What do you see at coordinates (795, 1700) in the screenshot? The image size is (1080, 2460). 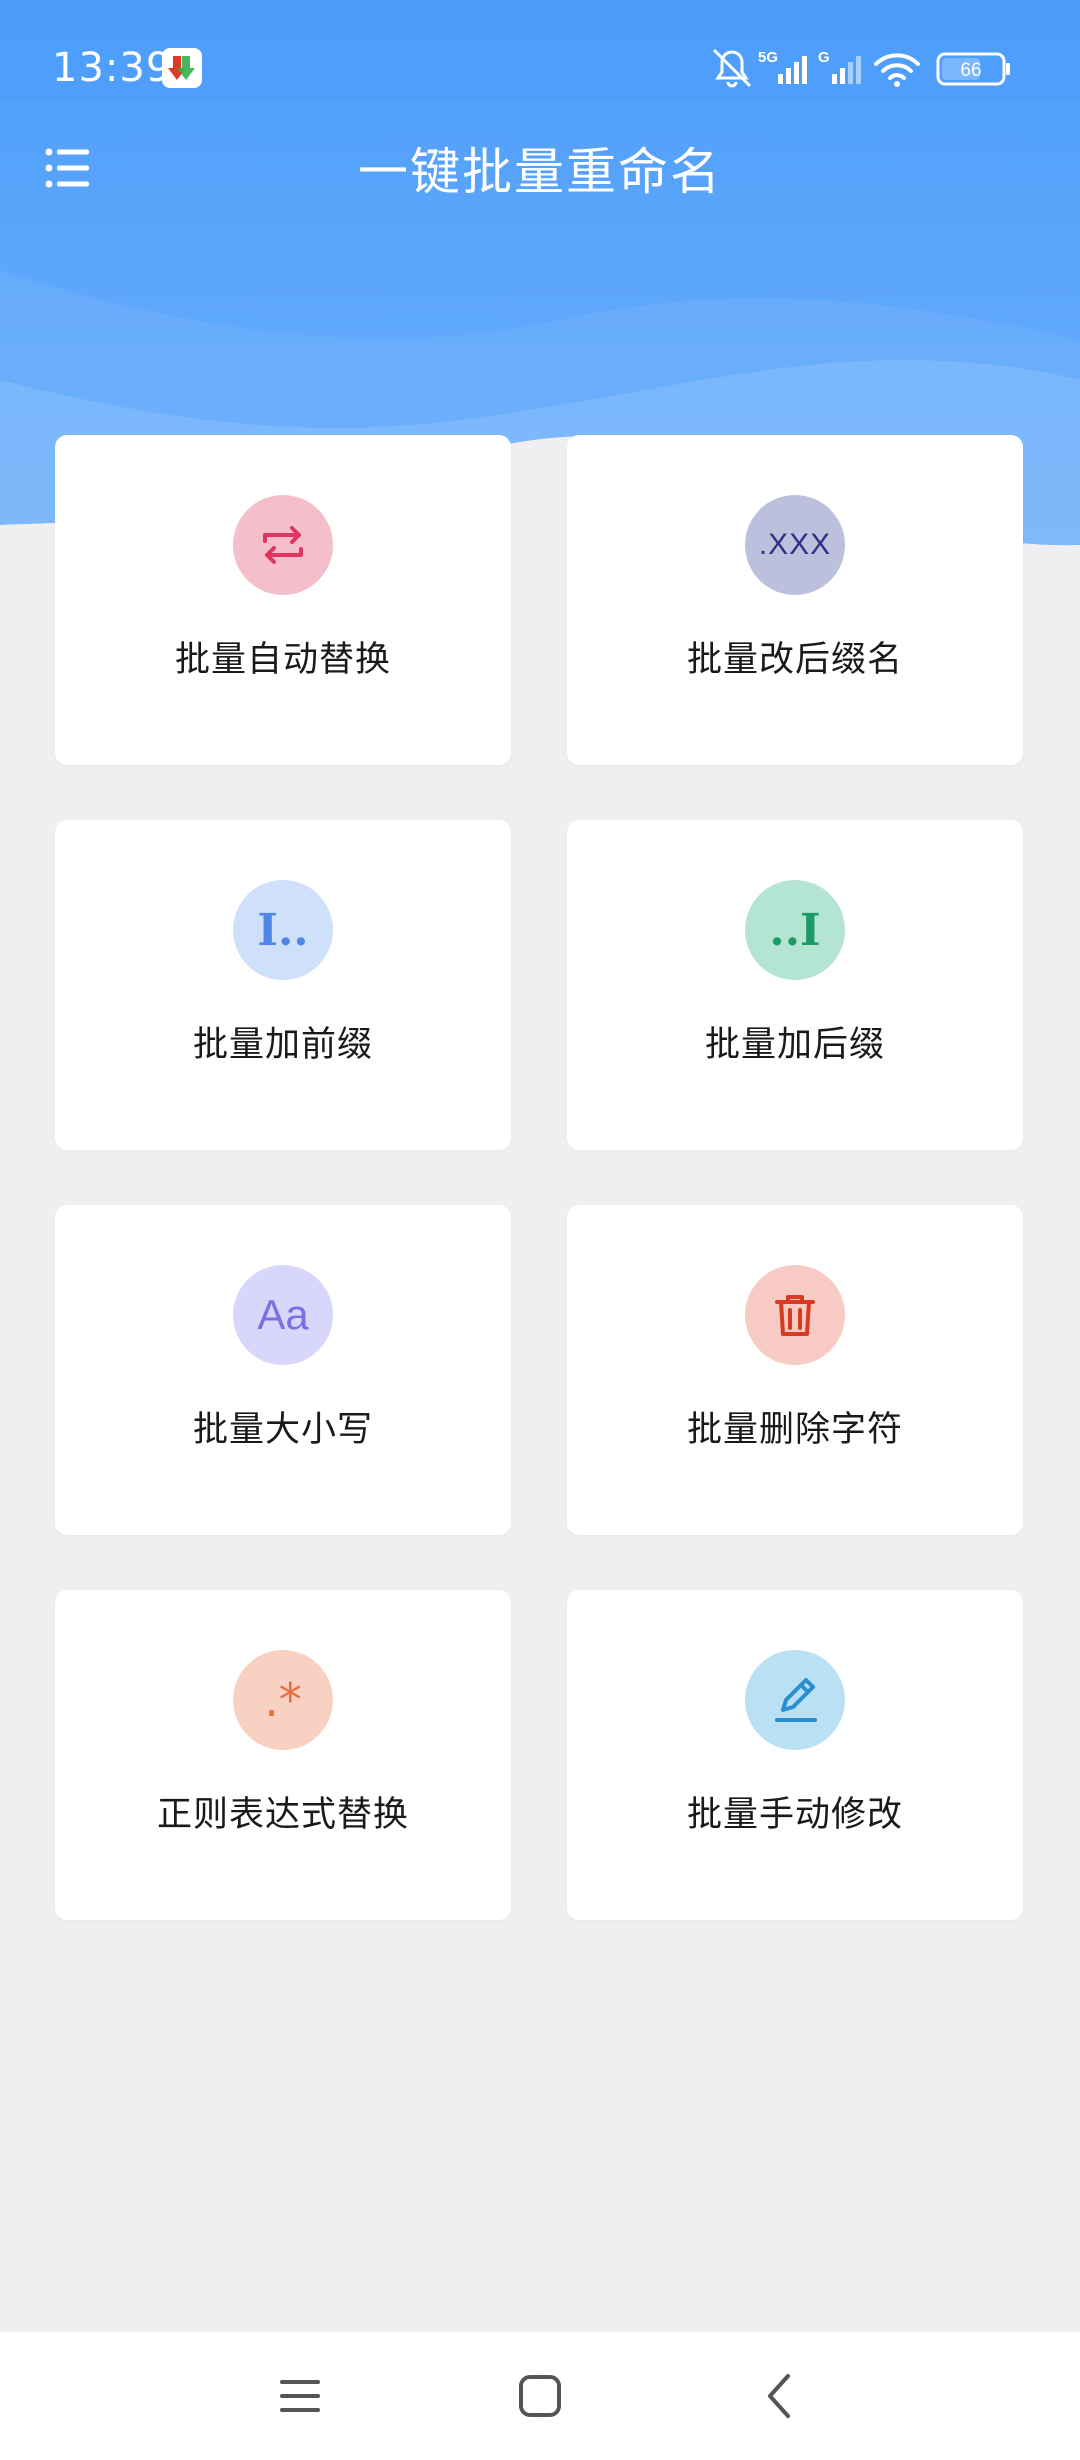 I see `pencil-edit-icon` at bounding box center [795, 1700].